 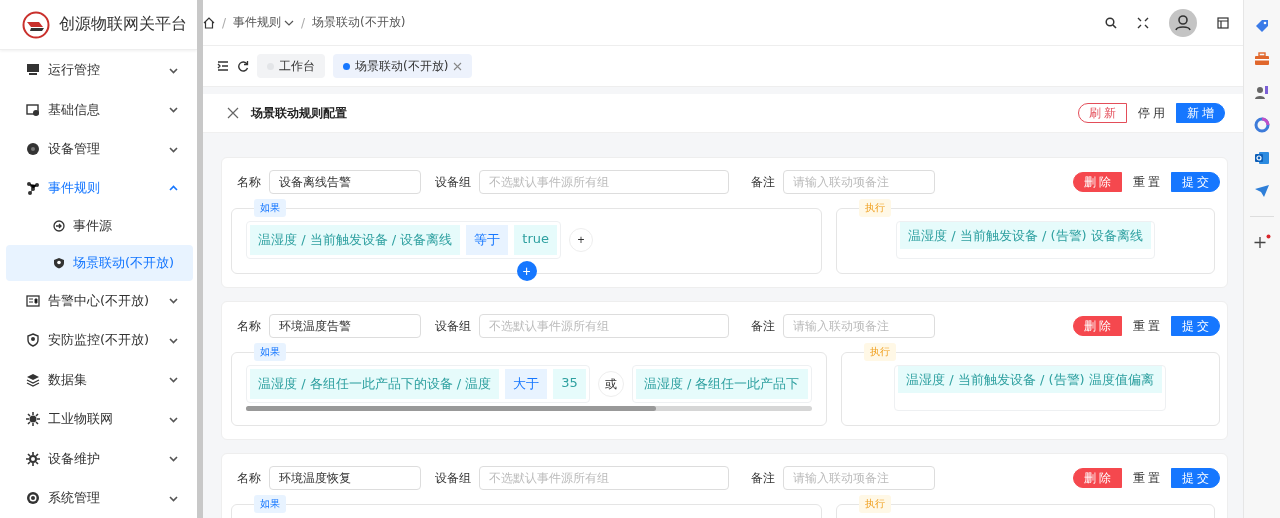 What do you see at coordinates (529, 408) in the screenshot?
I see `scrollbar` at bounding box center [529, 408].